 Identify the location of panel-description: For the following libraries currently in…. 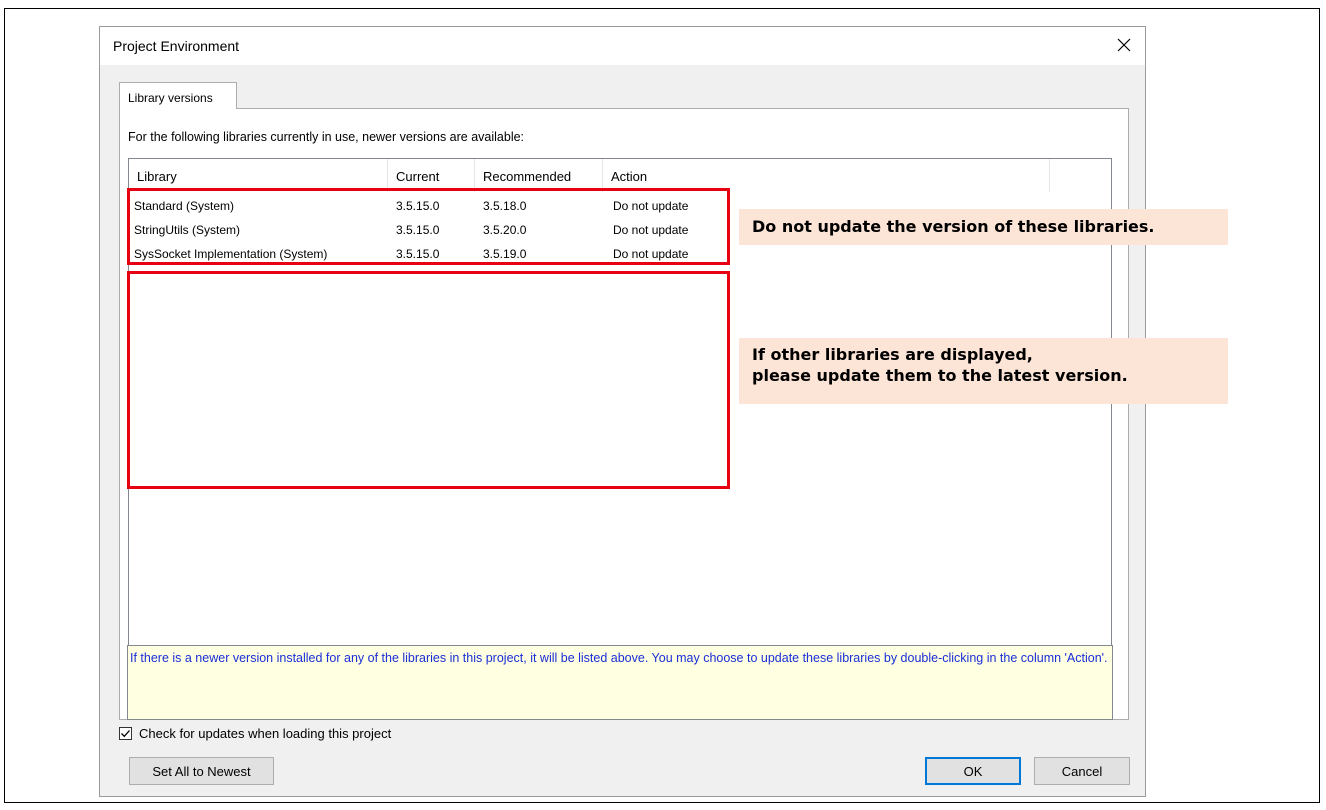
(326, 137).